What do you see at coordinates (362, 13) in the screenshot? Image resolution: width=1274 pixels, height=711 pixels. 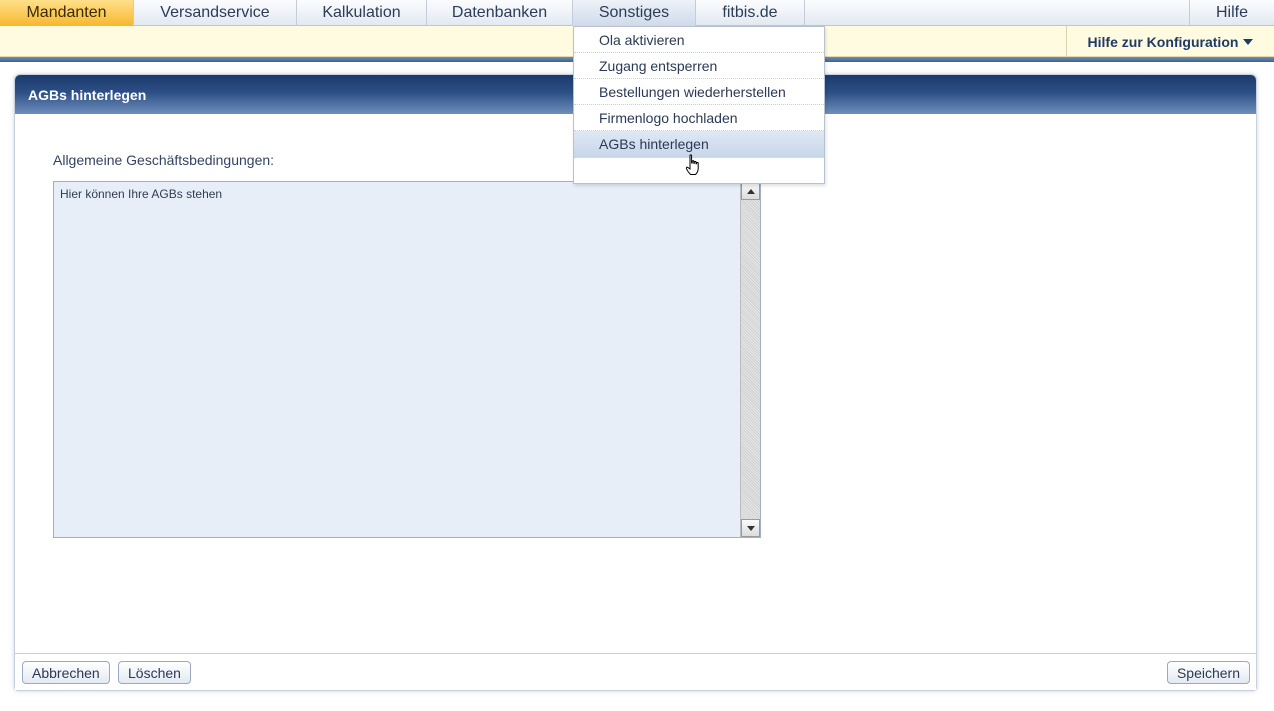 I see `menu-kalkulation: Kalkulation` at bounding box center [362, 13].